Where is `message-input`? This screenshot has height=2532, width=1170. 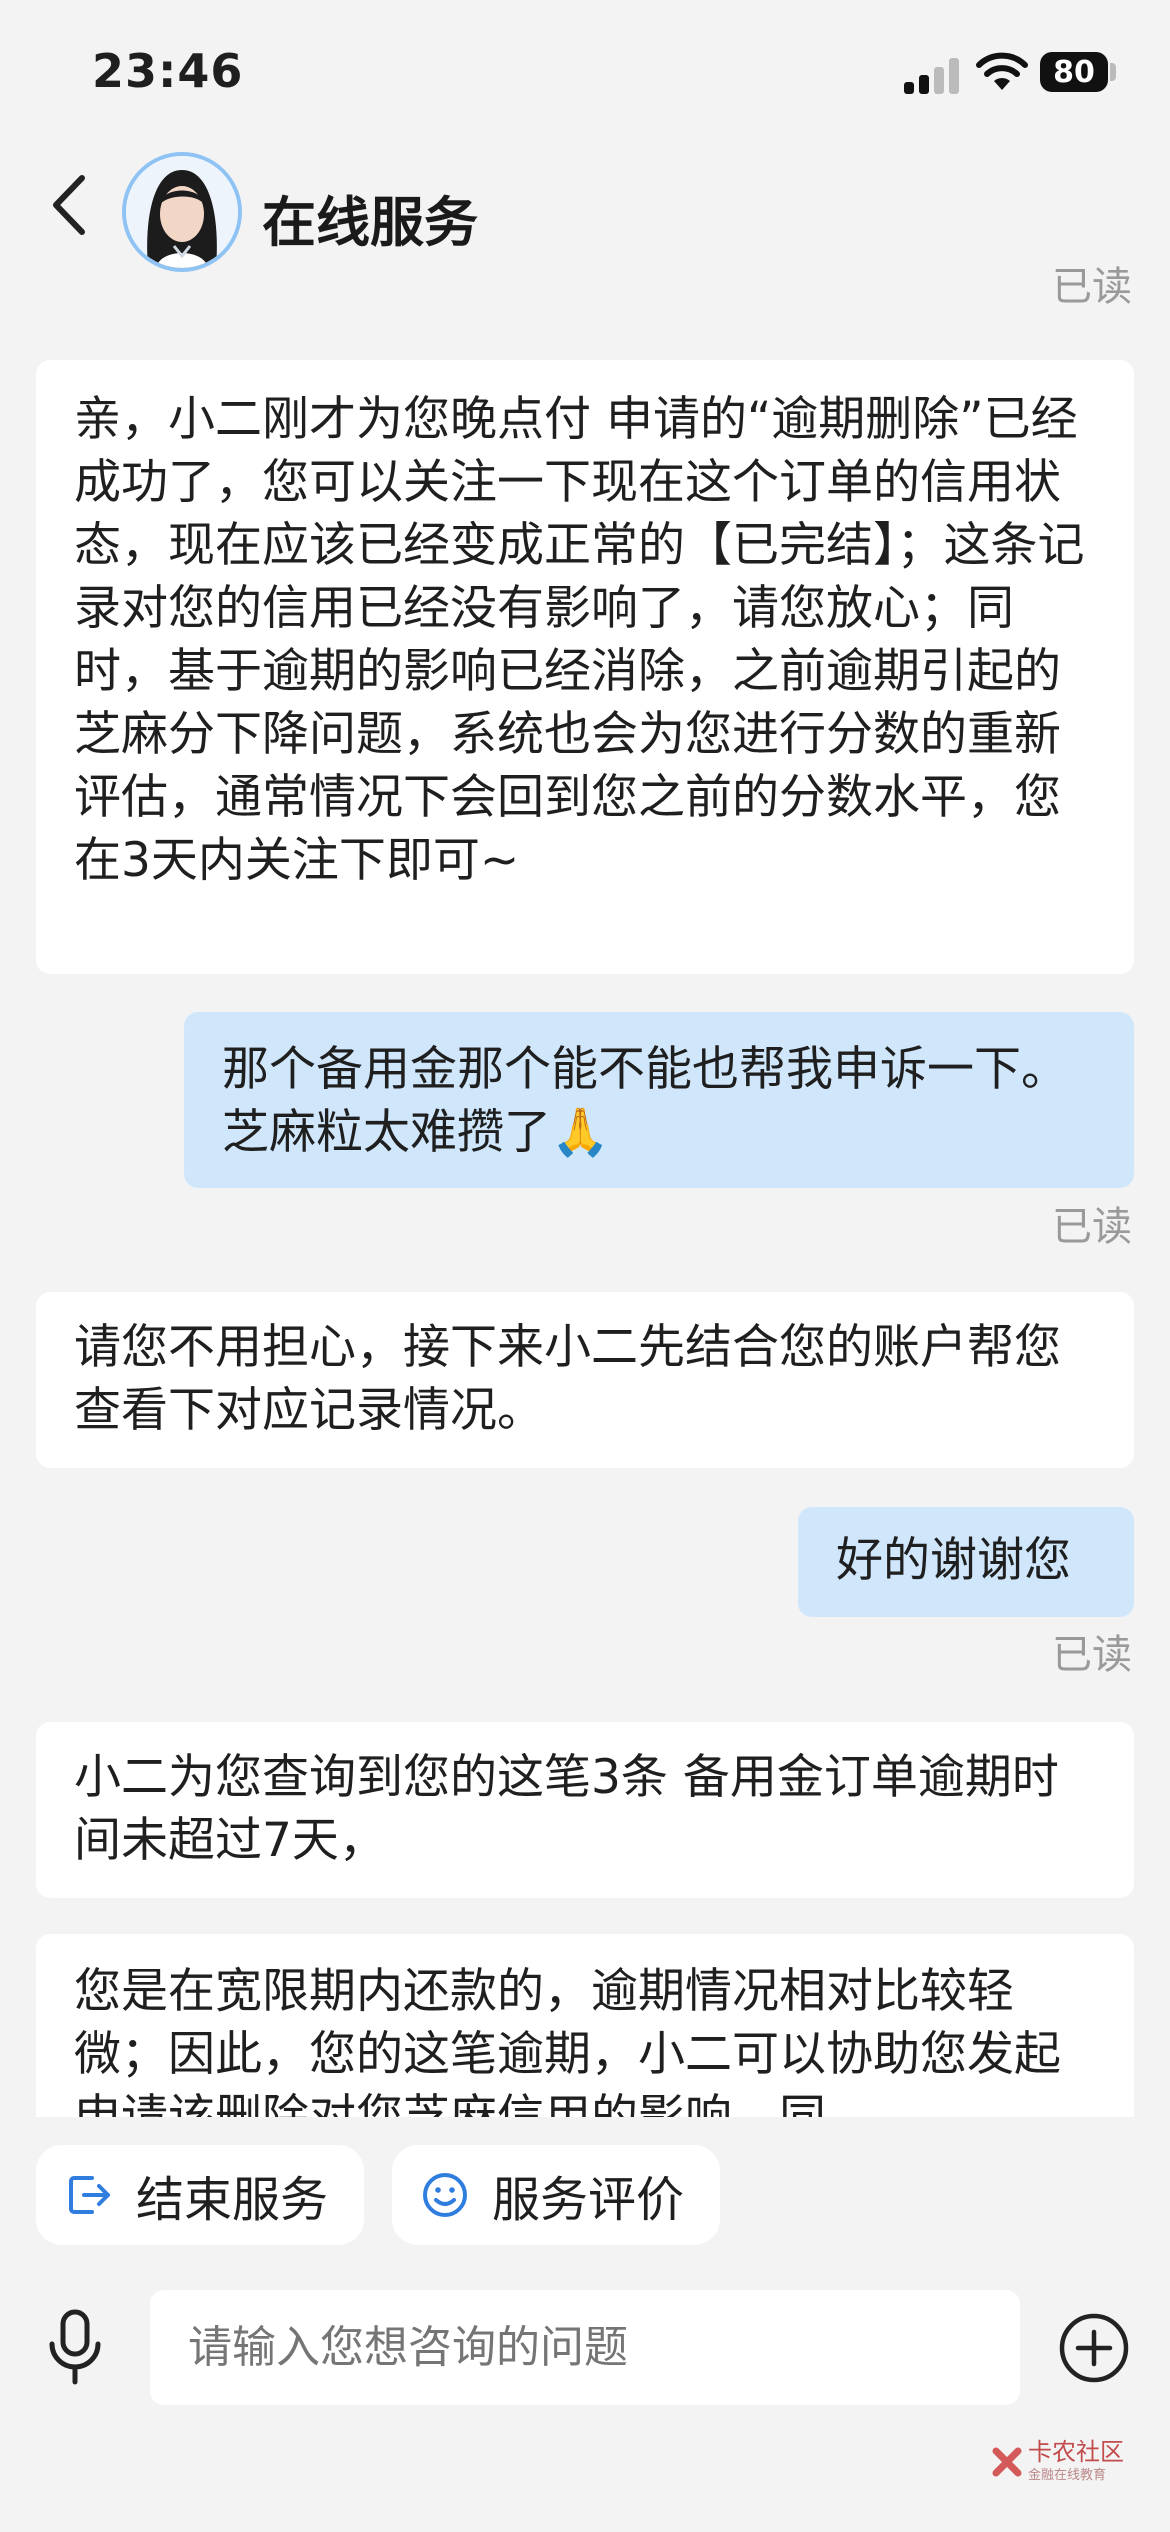 message-input is located at coordinates (585, 2347).